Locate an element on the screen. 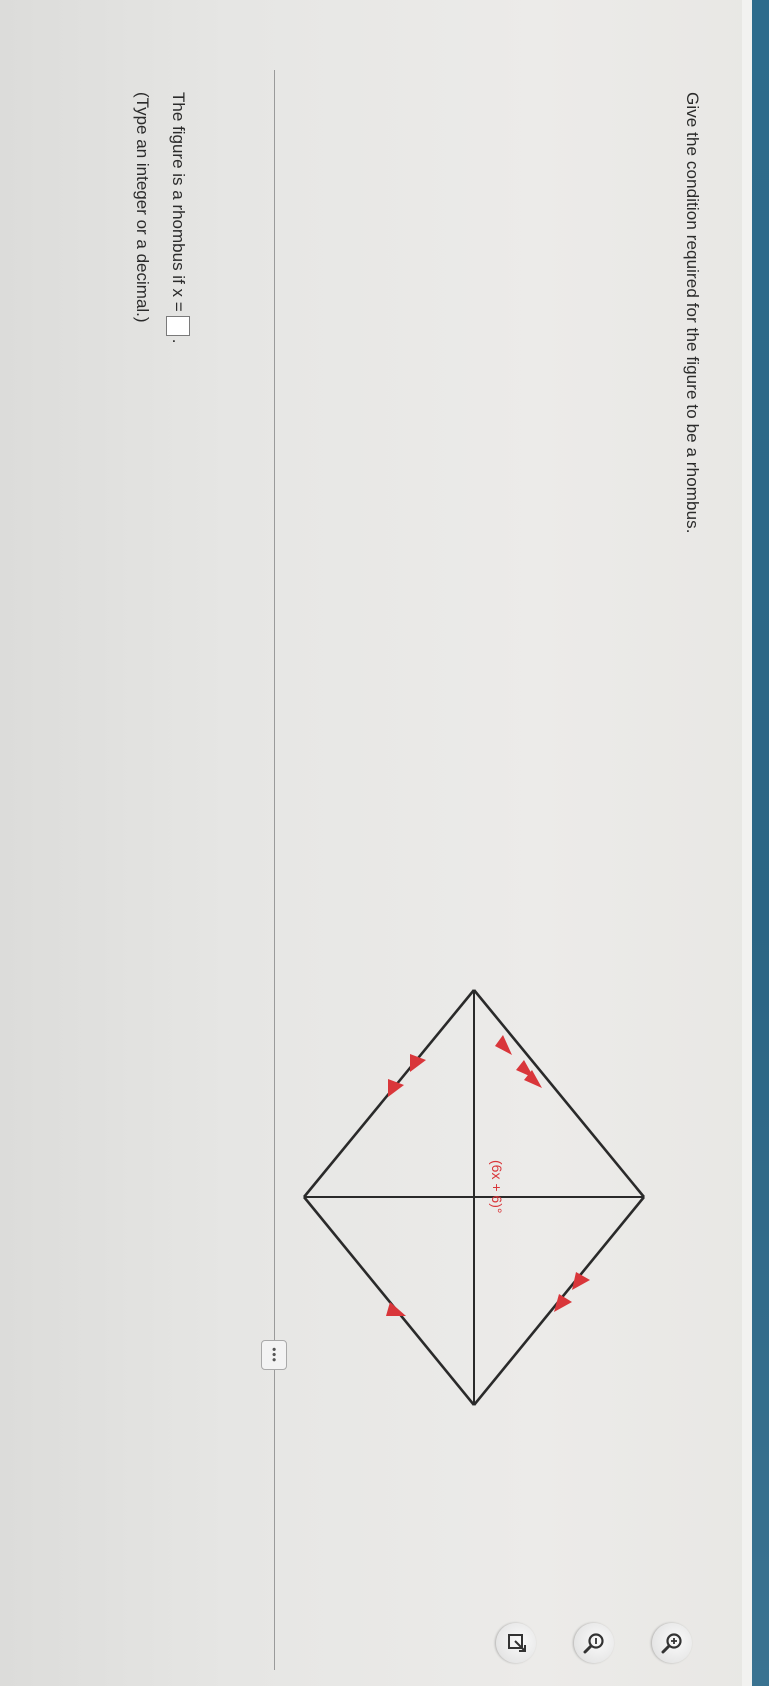 The image size is (769, 1686). zoom-out-icon is located at coordinates (593, 1643).